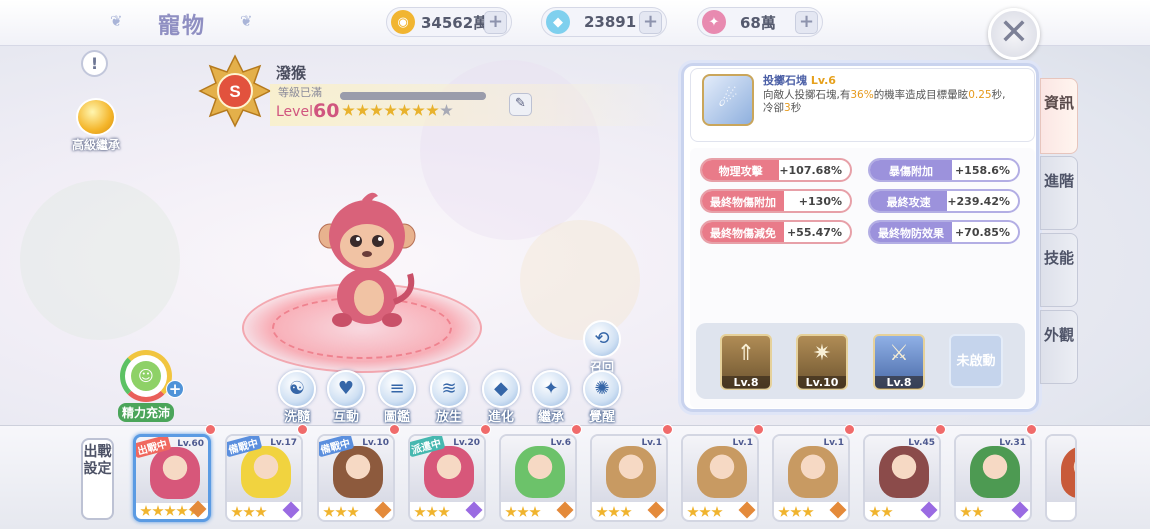 The image size is (1150, 529). What do you see at coordinates (602, 397) in the screenshot?
I see `action-button: ✺ 覺醒` at bounding box center [602, 397].